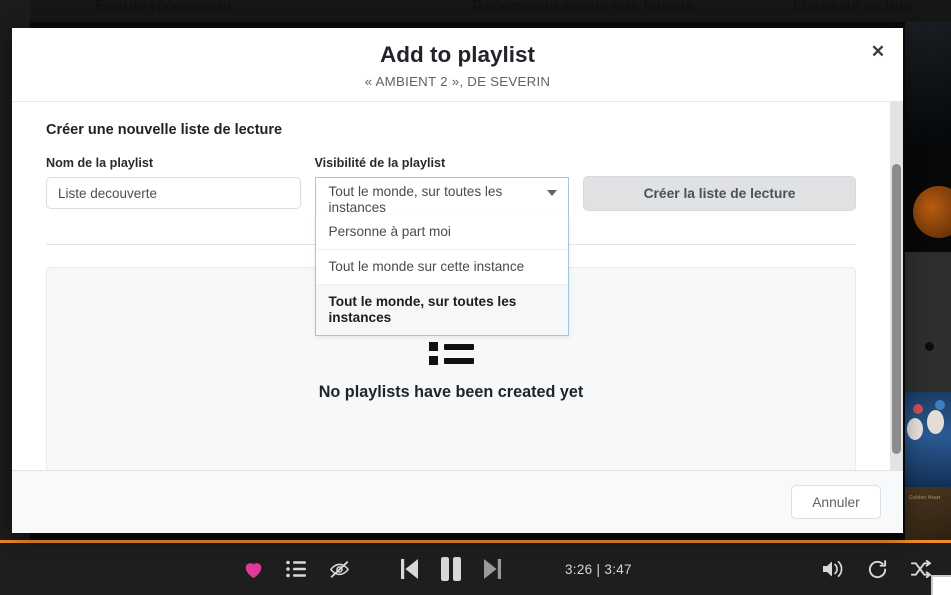 The height and width of the screenshot is (595, 951). Describe the element at coordinates (339, 569) in the screenshot. I see `eye-slash-icon` at that location.